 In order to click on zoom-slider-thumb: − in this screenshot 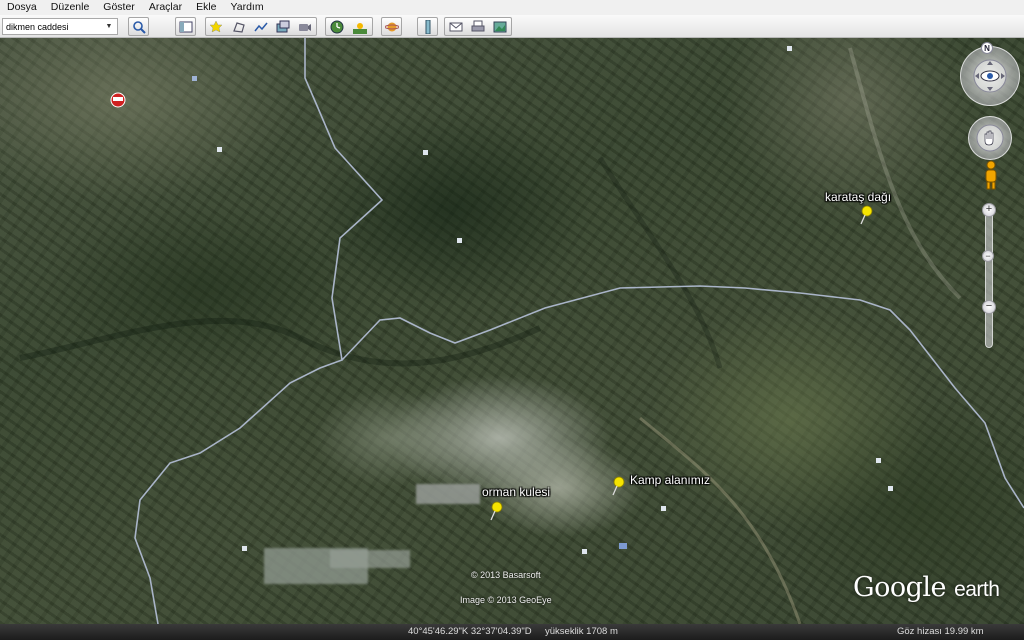, I will do `click(988, 256)`.